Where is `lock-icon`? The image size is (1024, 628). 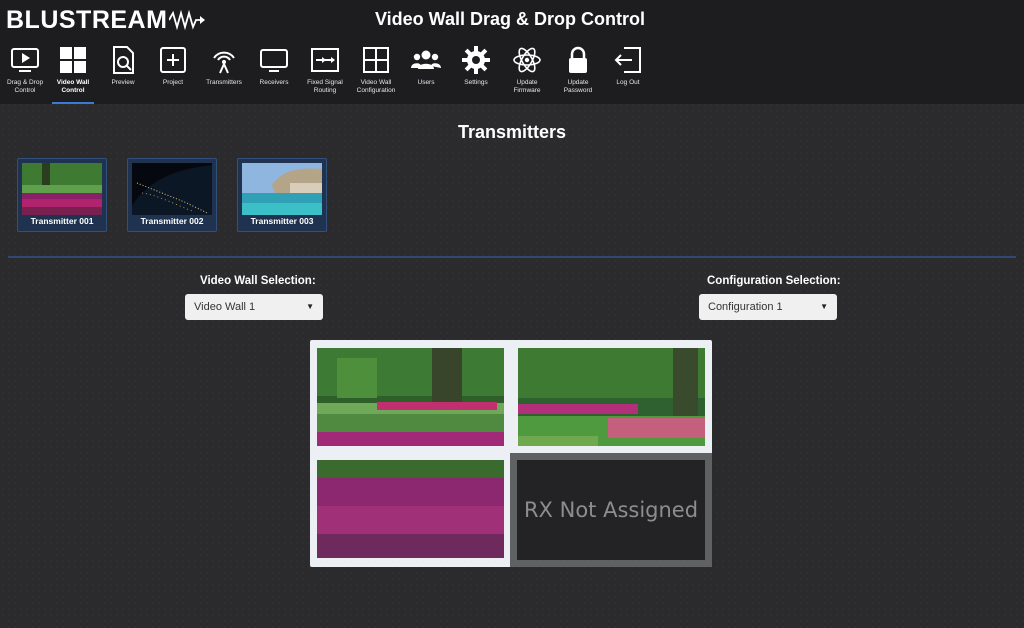
lock-icon is located at coordinates (578, 59).